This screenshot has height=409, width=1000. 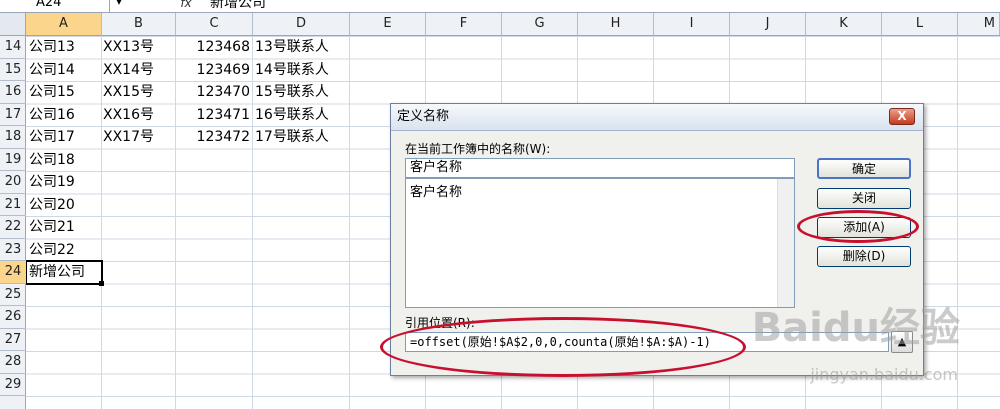 I want to click on row-header-24: 24, so click(x=13, y=272).